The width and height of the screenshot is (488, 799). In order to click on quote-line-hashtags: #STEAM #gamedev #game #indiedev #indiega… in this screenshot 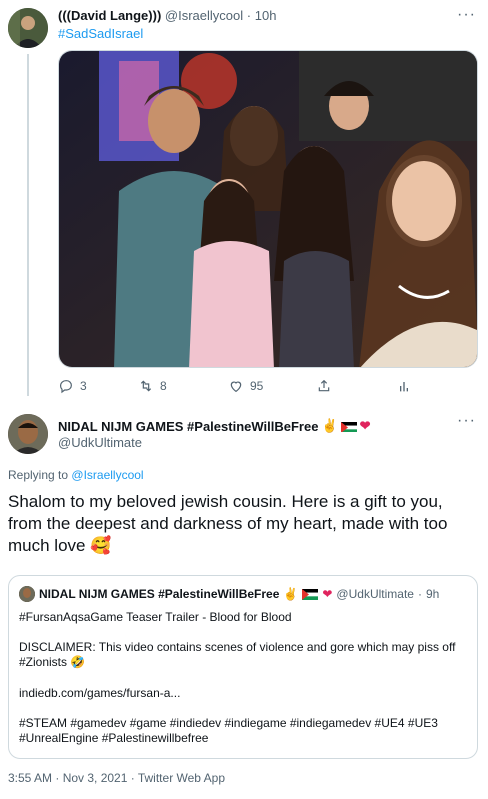, I will do `click(228, 730)`.